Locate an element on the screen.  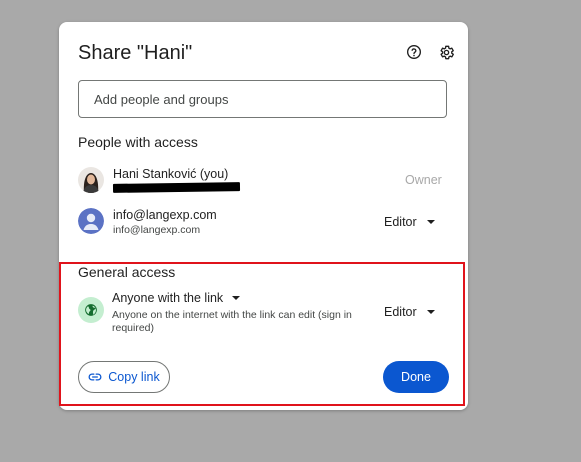
settings-button is located at coordinates (446, 52).